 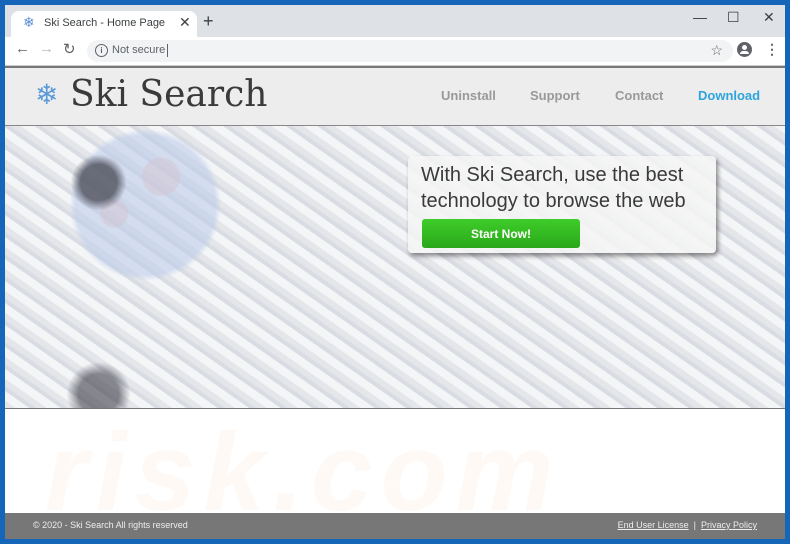 I want to click on tab-title: Ski Search - Home Page, so click(x=105, y=23).